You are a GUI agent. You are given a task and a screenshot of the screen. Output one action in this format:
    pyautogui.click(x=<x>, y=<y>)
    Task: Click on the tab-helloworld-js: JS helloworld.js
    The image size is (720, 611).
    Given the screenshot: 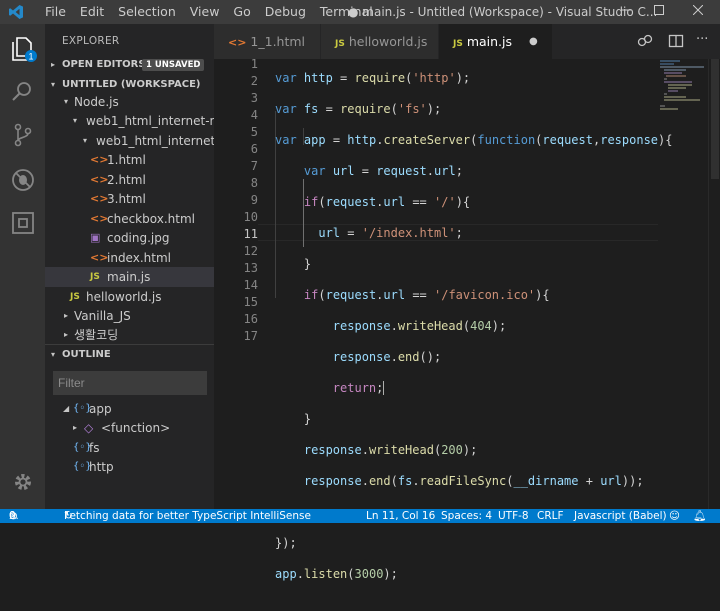 What is the action you would take?
    pyautogui.click(x=380, y=41)
    